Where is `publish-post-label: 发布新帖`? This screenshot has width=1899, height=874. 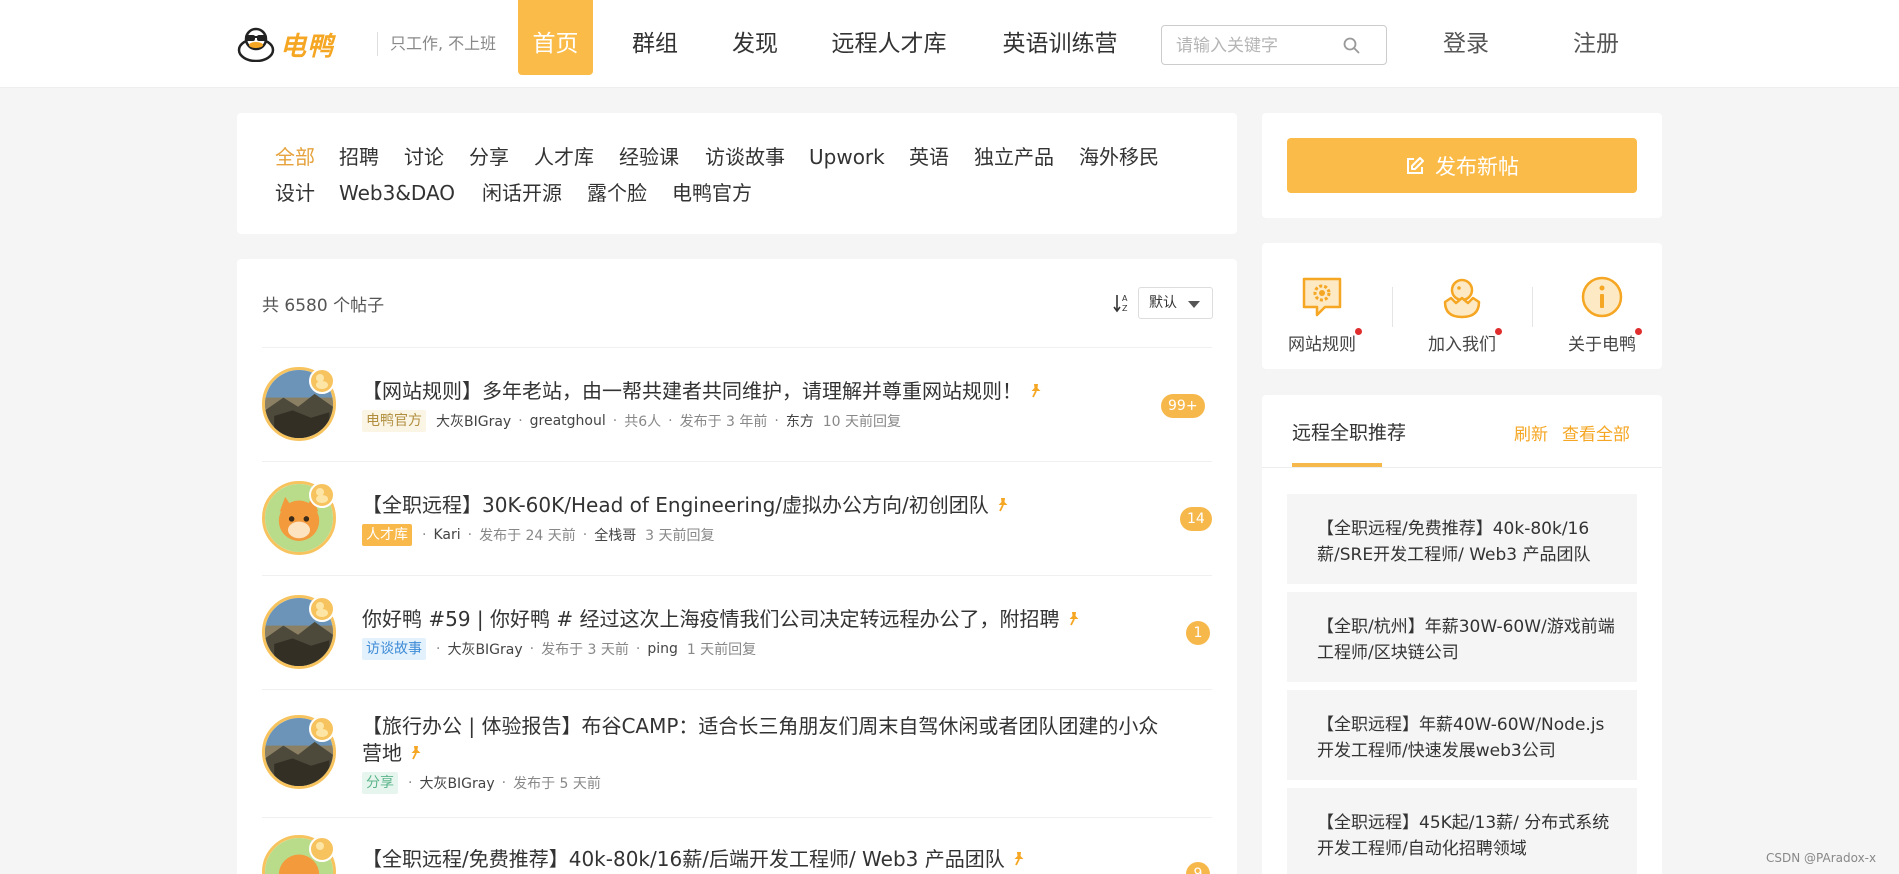
publish-post-label: 发布新帖 is located at coordinates (1477, 166).